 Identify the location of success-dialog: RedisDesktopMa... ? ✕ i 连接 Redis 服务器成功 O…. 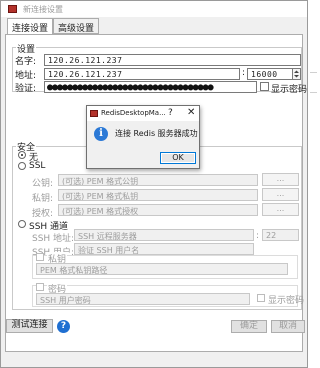
(143, 137).